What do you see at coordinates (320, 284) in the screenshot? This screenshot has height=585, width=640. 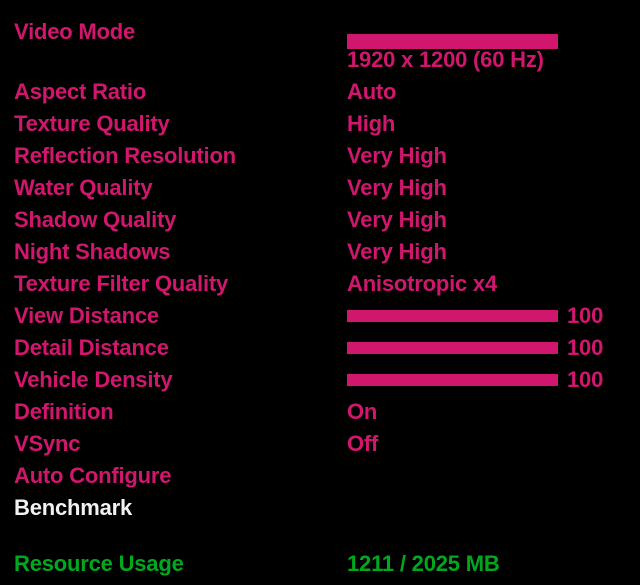 I see `settings-row-texture-filter-quality: Texture Filter Quality Anisotropic x4` at bounding box center [320, 284].